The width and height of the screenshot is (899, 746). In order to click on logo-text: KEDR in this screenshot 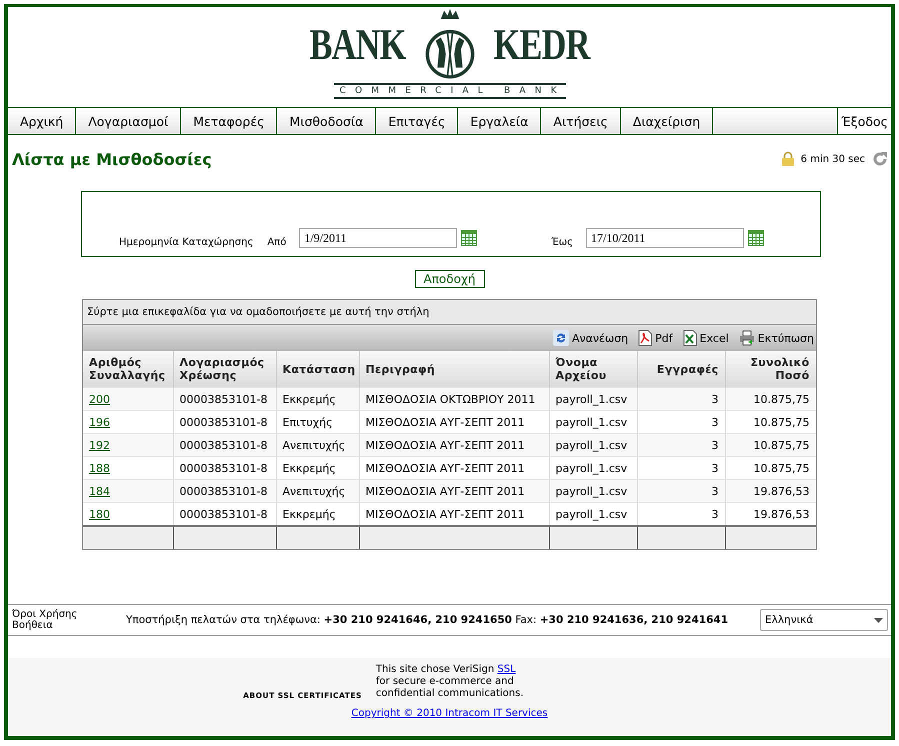, I will do `click(541, 45)`.